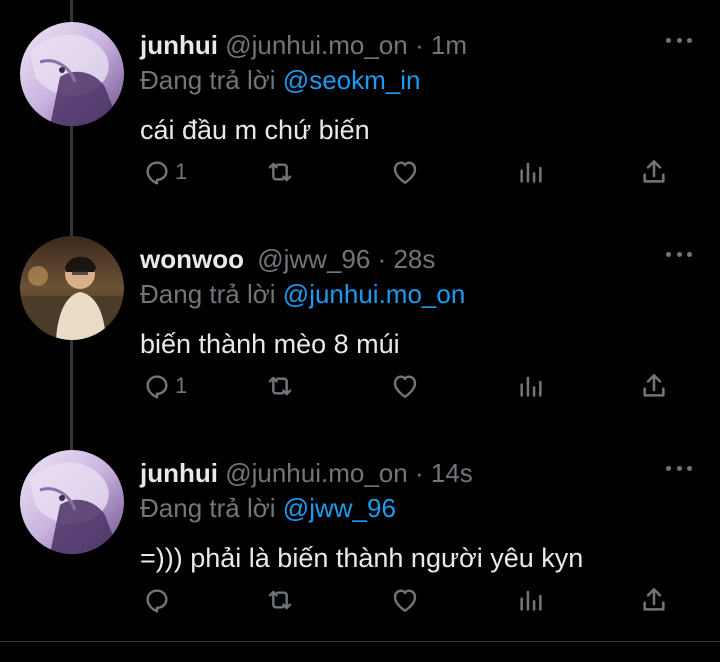 The height and width of the screenshot is (662, 720). Describe the element at coordinates (313, 259) in the screenshot. I see `user-handle: @jww_96` at that location.